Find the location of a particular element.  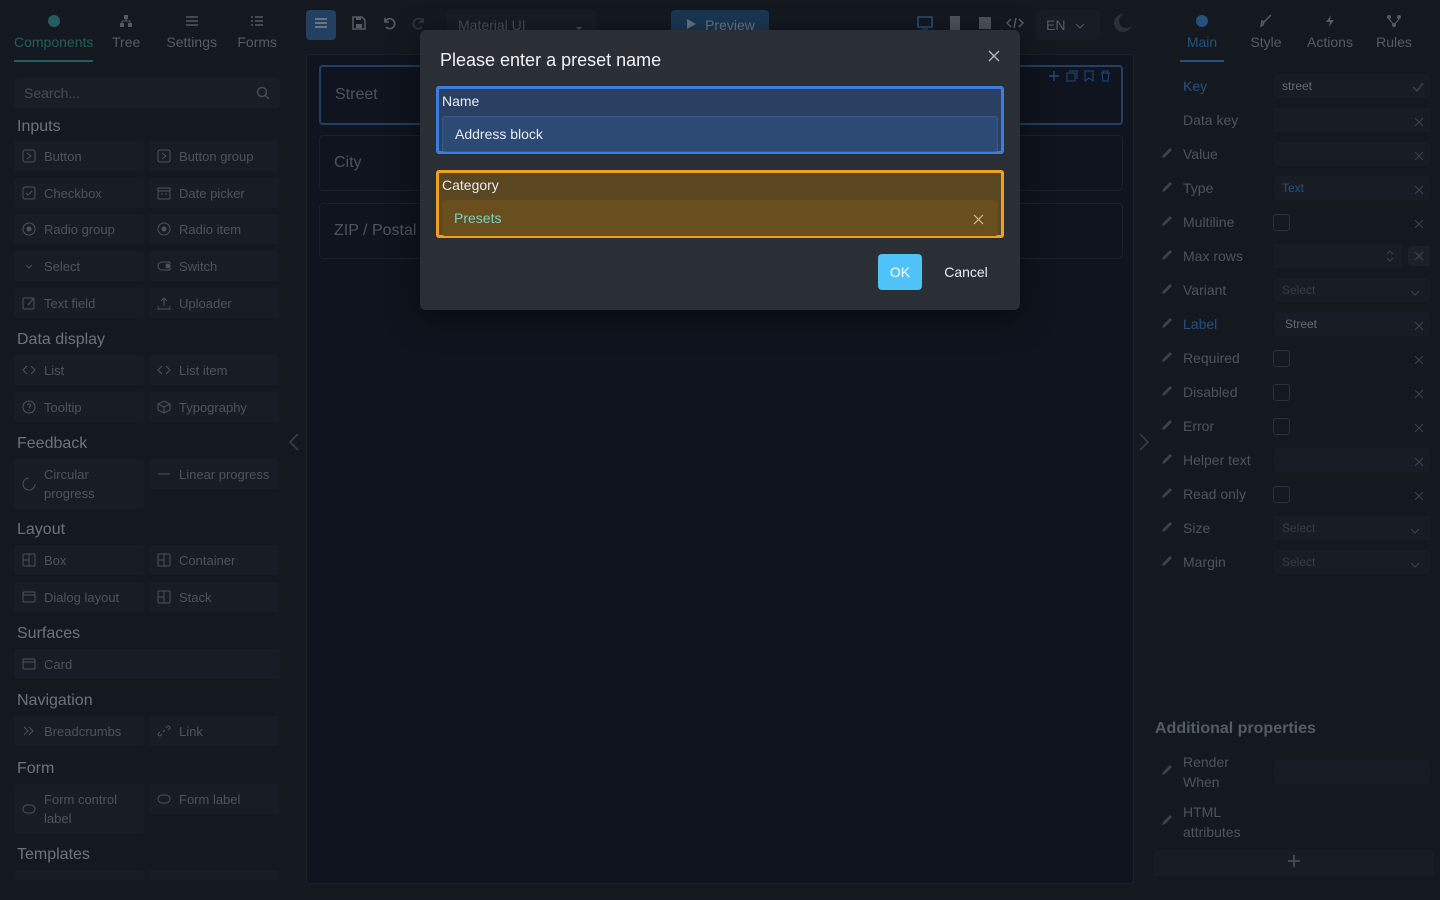

preset-name-input: Address block is located at coordinates (720, 134).